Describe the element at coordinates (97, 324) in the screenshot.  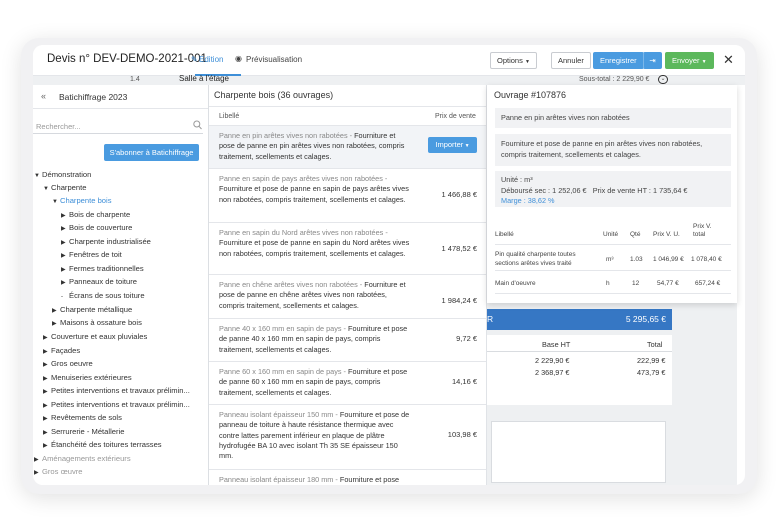
I see `tree-node: ▶ Maisons à ossature bois` at that location.